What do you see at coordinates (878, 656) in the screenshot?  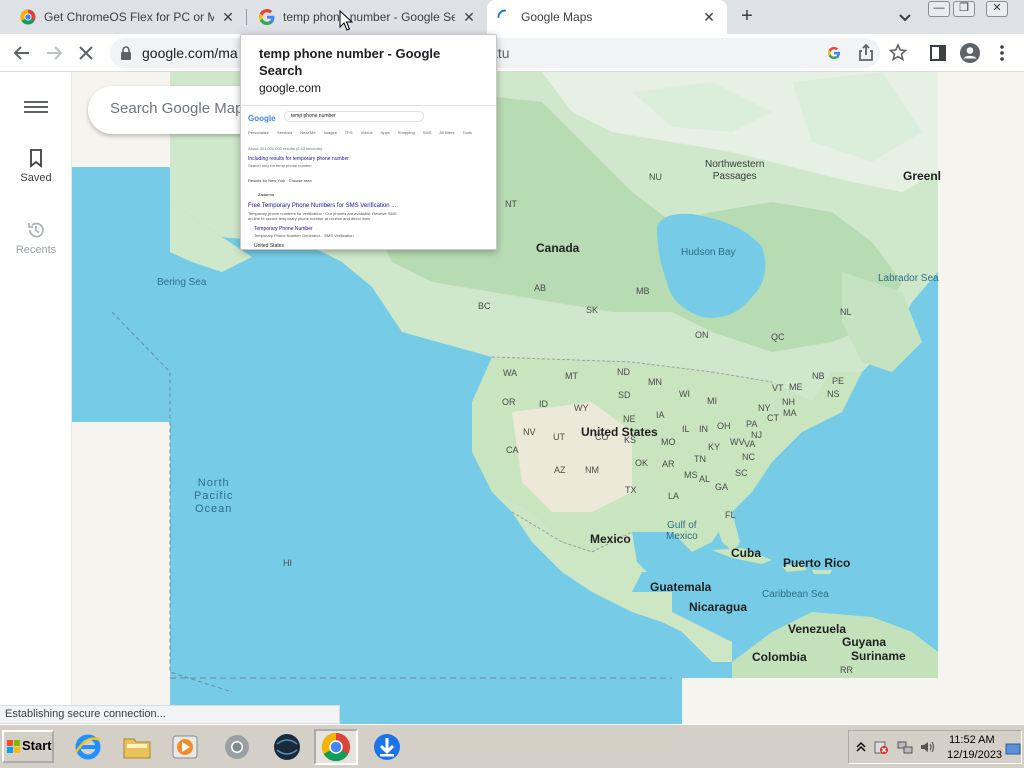 I see `label-suriname: Suriname` at bounding box center [878, 656].